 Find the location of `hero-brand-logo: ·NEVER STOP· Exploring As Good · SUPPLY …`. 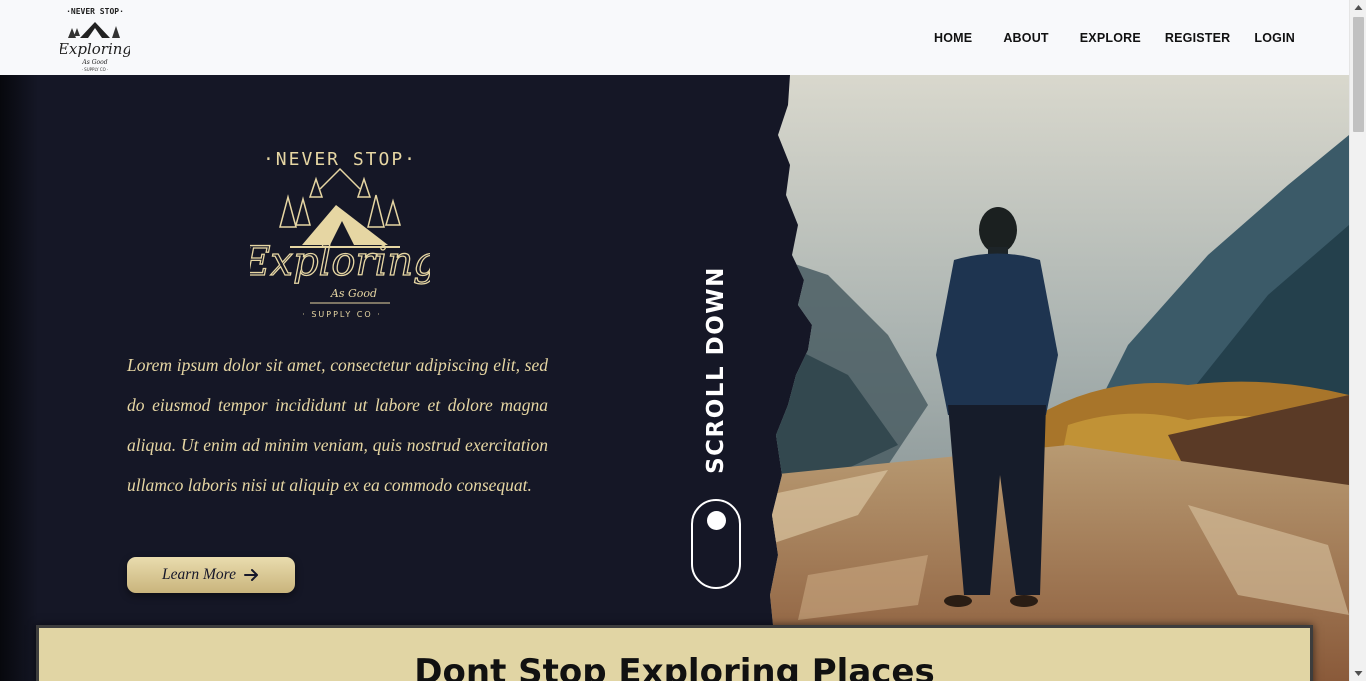

hero-brand-logo: ·NEVER STOP· Exploring As Good · SUPPLY … is located at coordinates (340, 234).